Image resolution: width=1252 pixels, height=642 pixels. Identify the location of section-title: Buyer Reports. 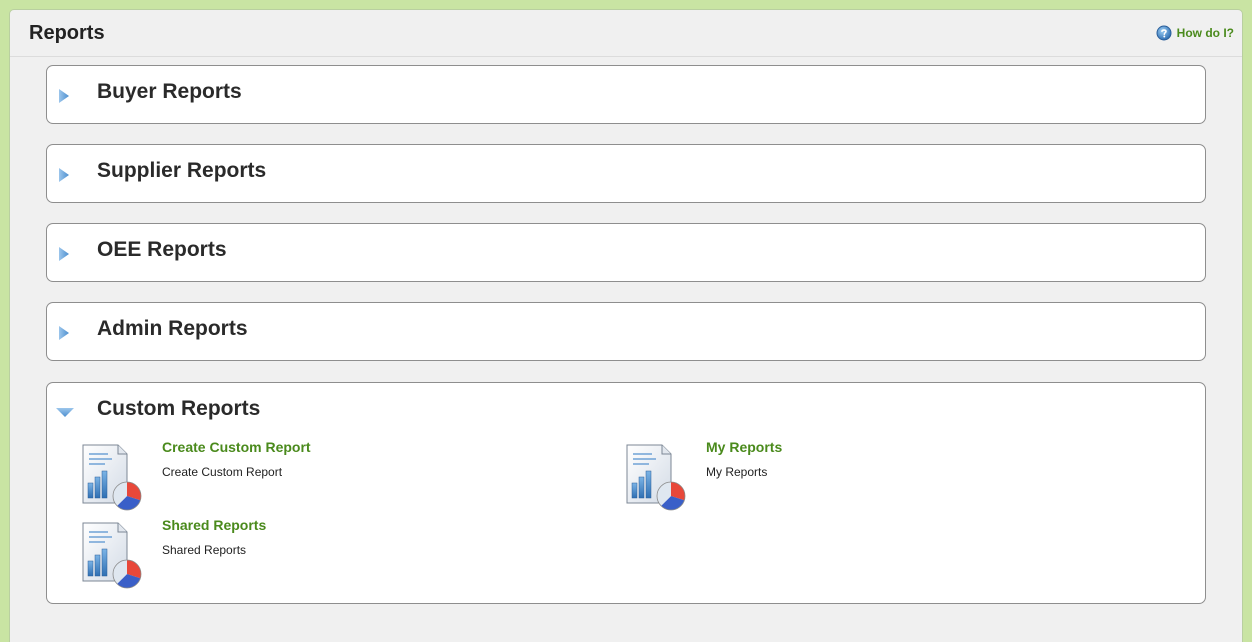
(169, 91).